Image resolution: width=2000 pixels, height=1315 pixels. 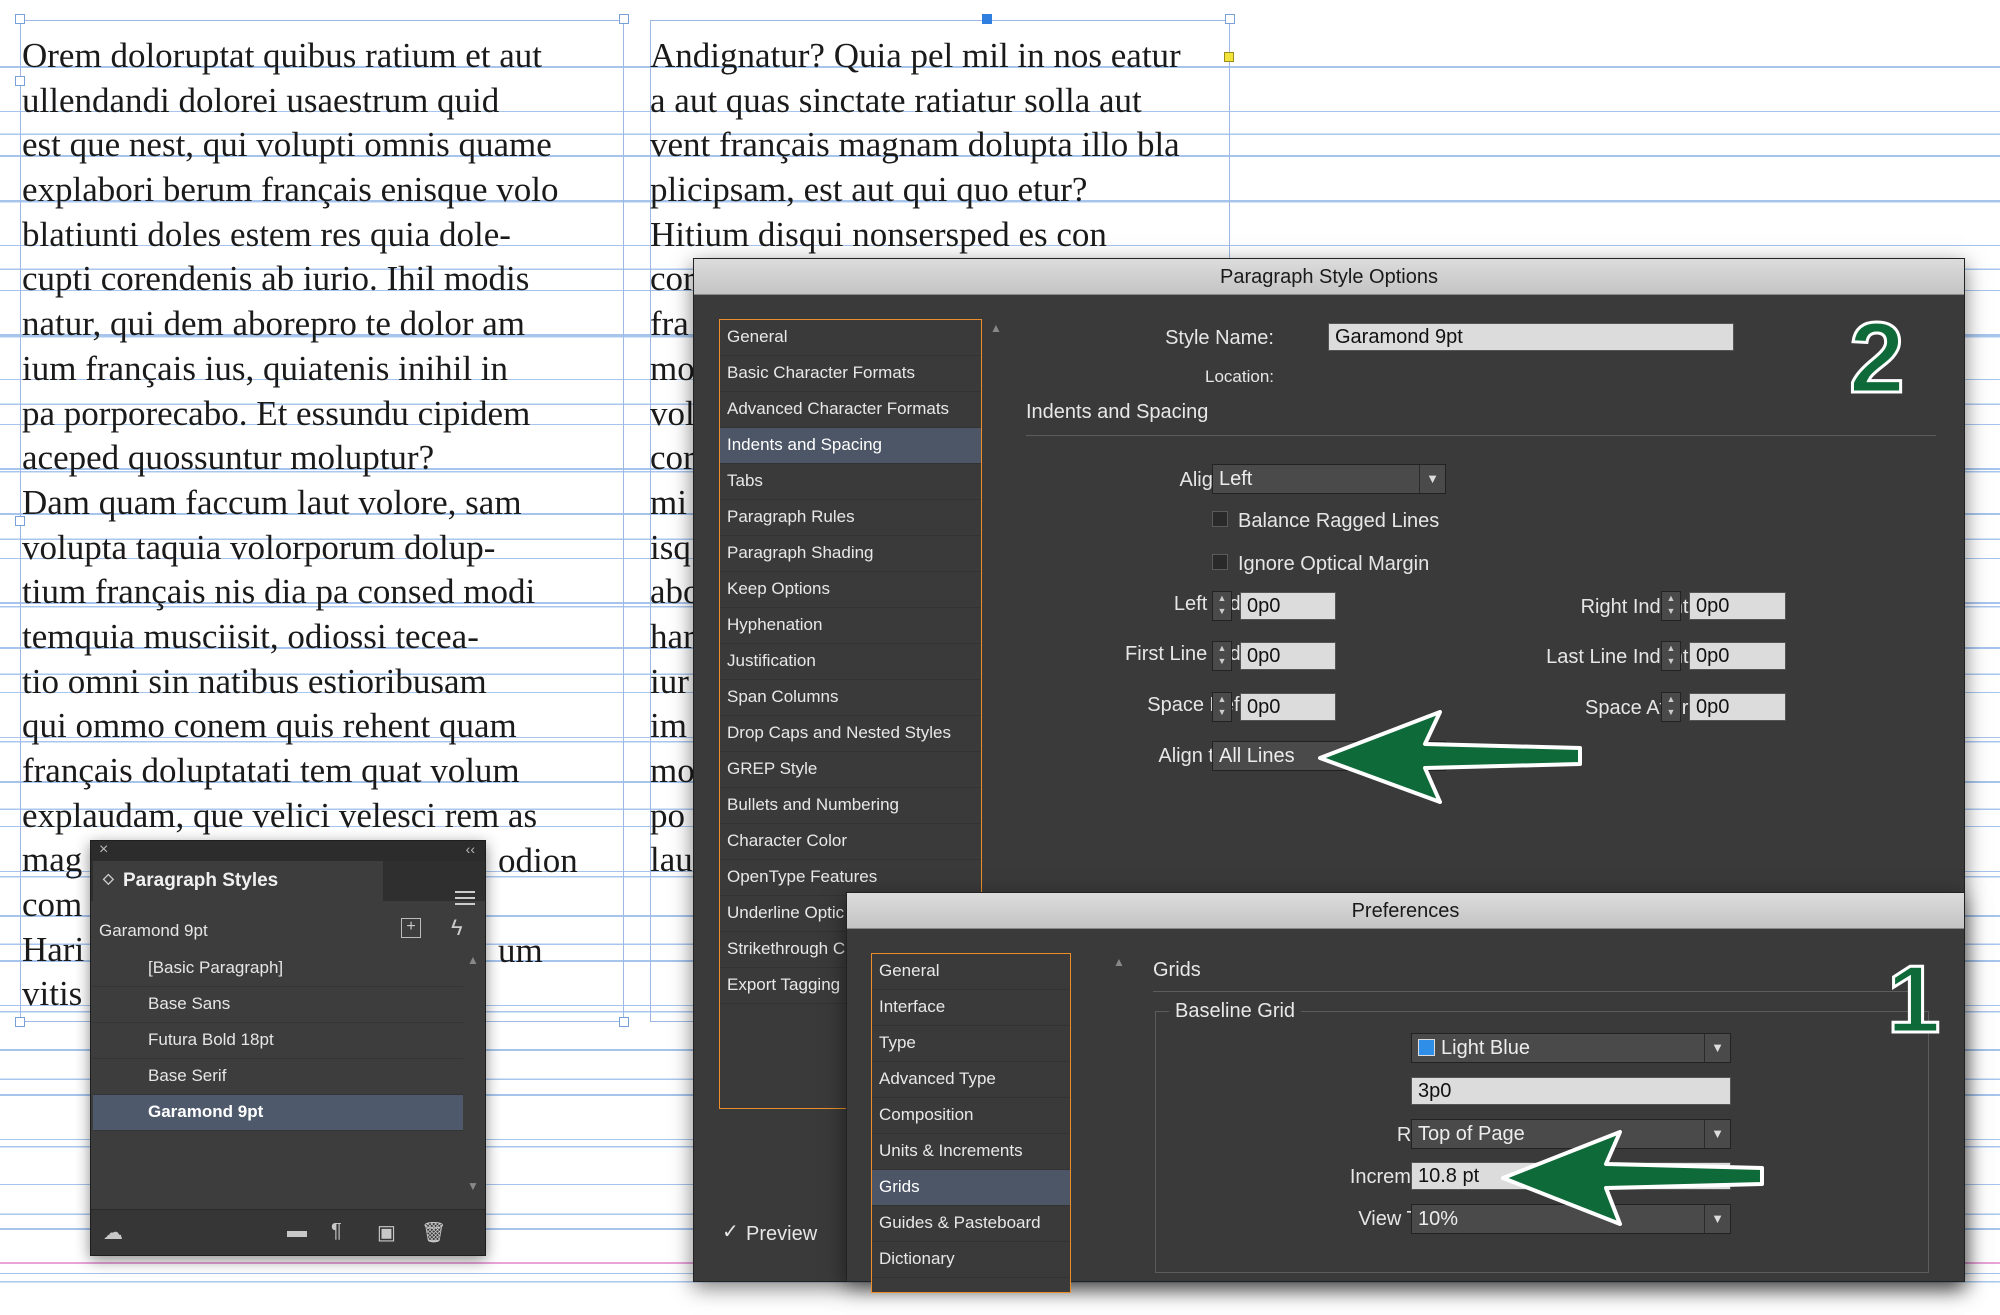 I want to click on trash-icon: 🗑, so click(x=433, y=1232).